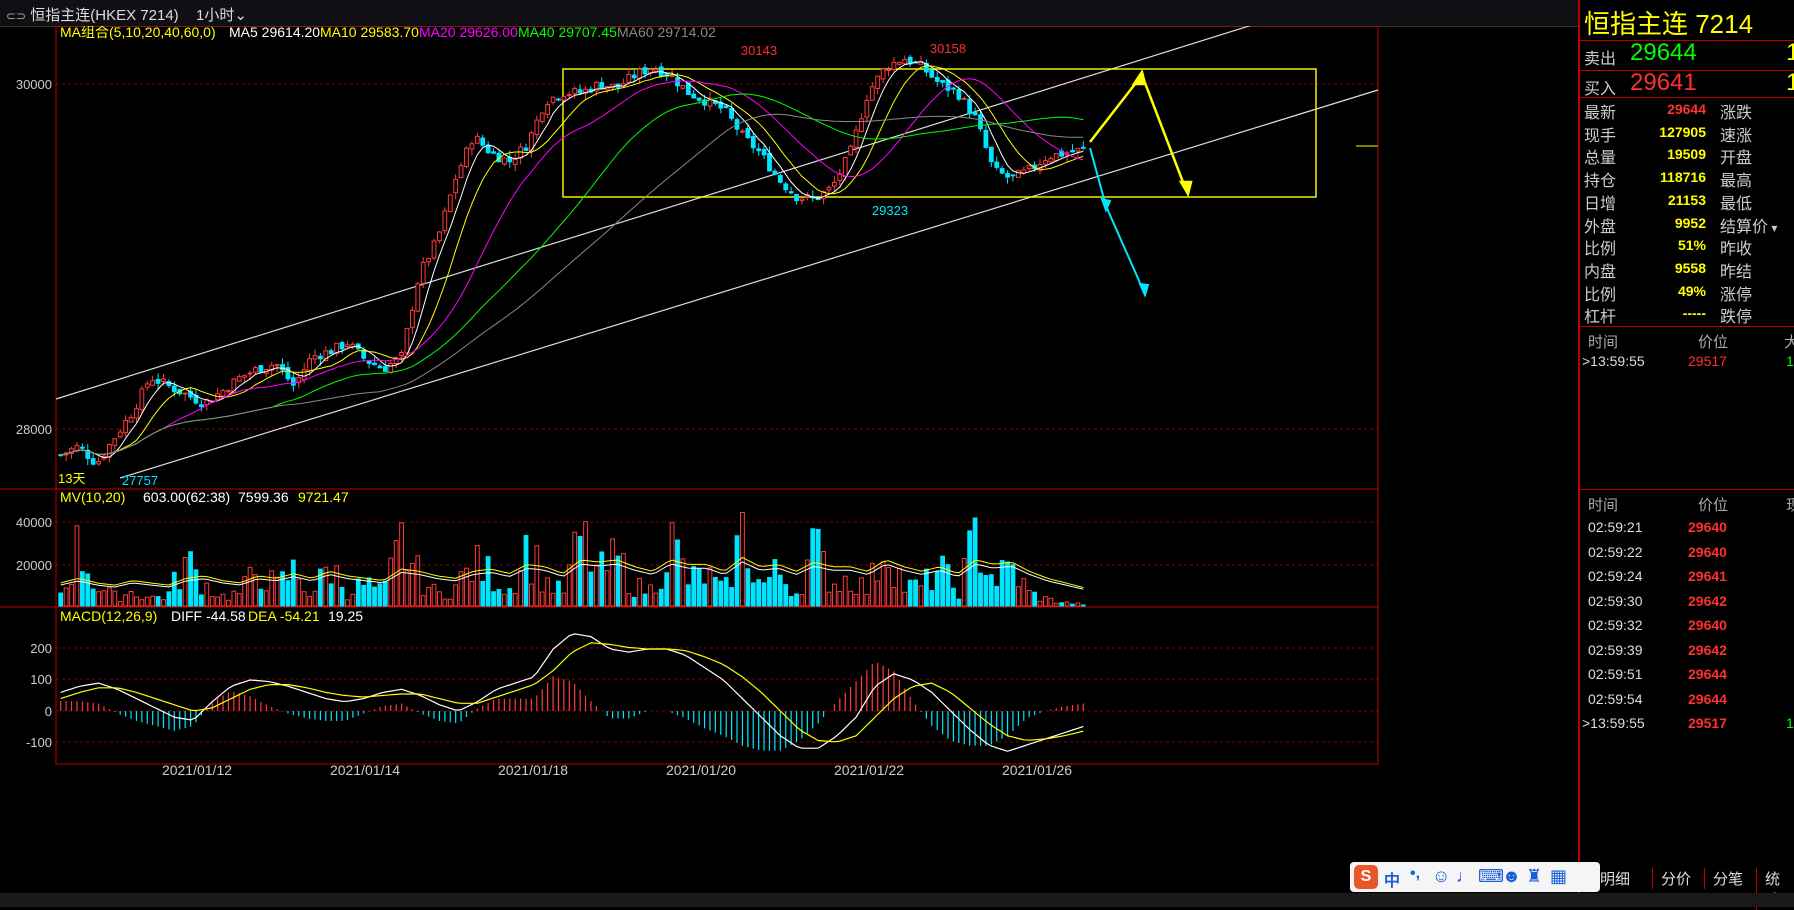  Describe the element at coordinates (1415, 874) in the screenshot. I see `ime-punctuation-icon: •,` at that location.